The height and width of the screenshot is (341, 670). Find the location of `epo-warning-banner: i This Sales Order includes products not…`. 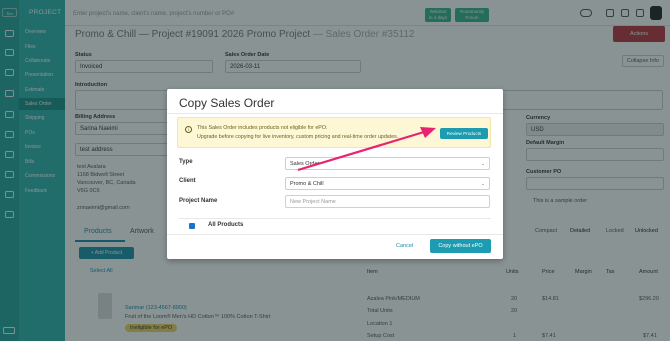

epo-warning-banner: i This Sales Order includes products not… is located at coordinates (334, 132).